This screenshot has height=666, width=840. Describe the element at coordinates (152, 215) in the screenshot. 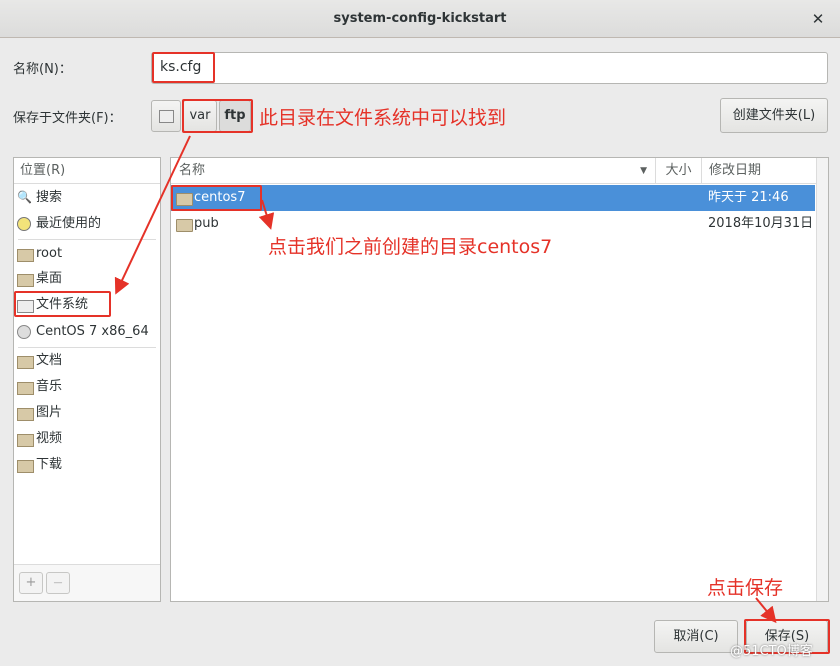

I see `arrow-to-filesystem` at that location.